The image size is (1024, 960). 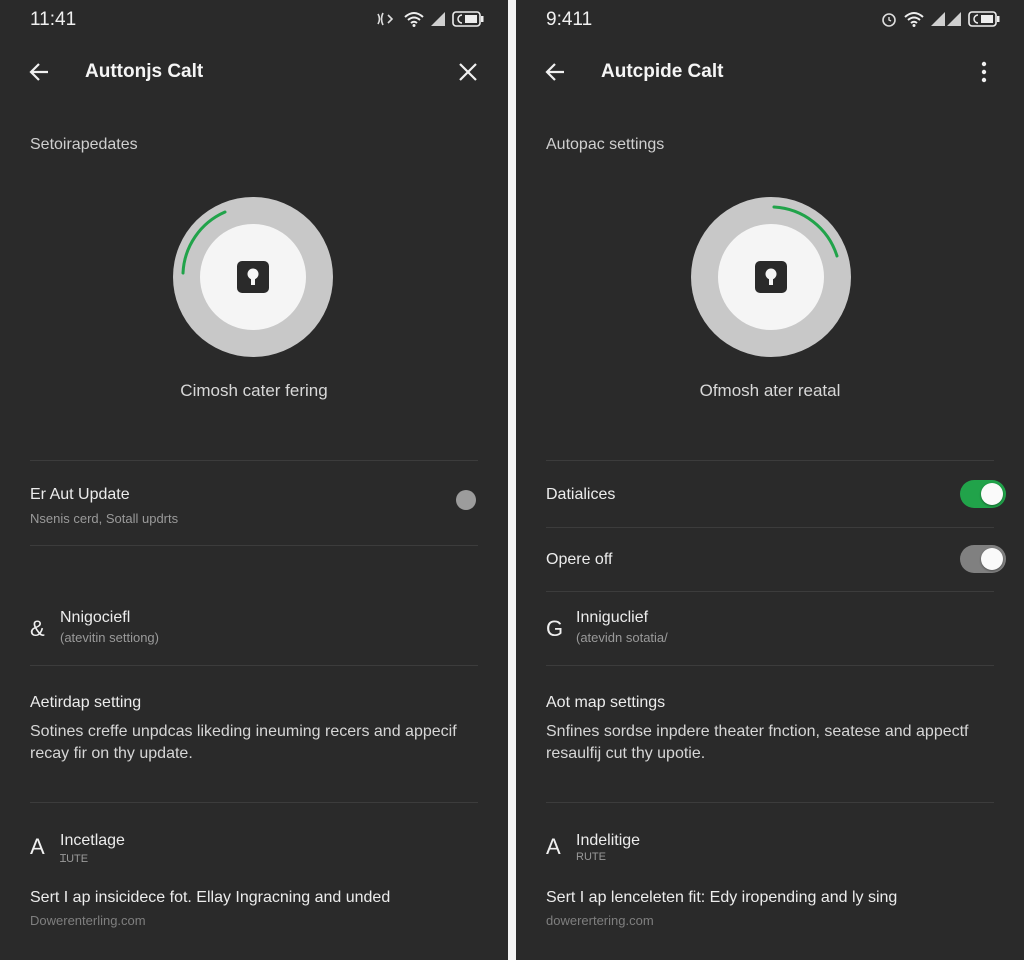 I want to click on data-toggle-switch, so click(x=983, y=494).